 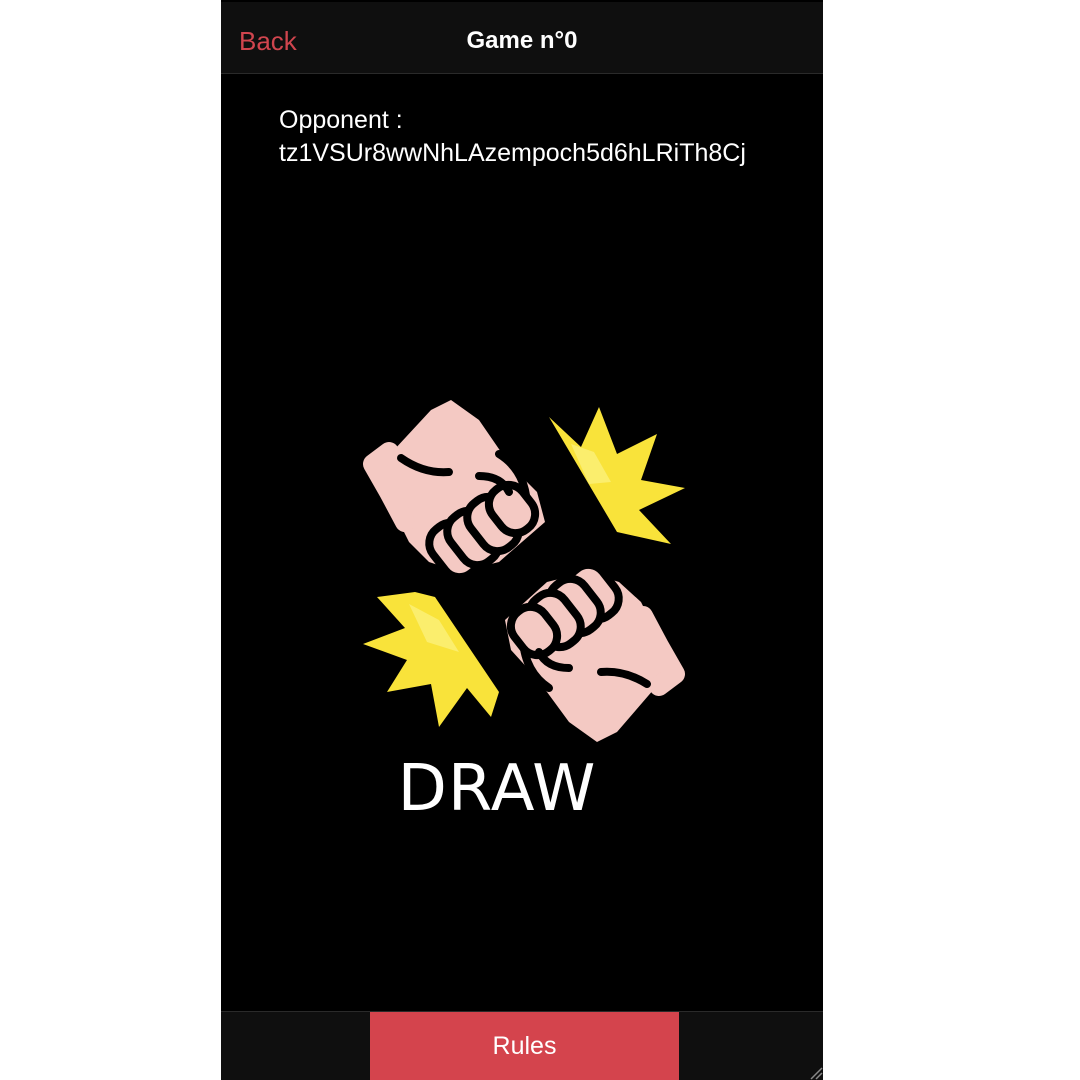 I want to click on fist-bump-icon, so click(x=524, y=571).